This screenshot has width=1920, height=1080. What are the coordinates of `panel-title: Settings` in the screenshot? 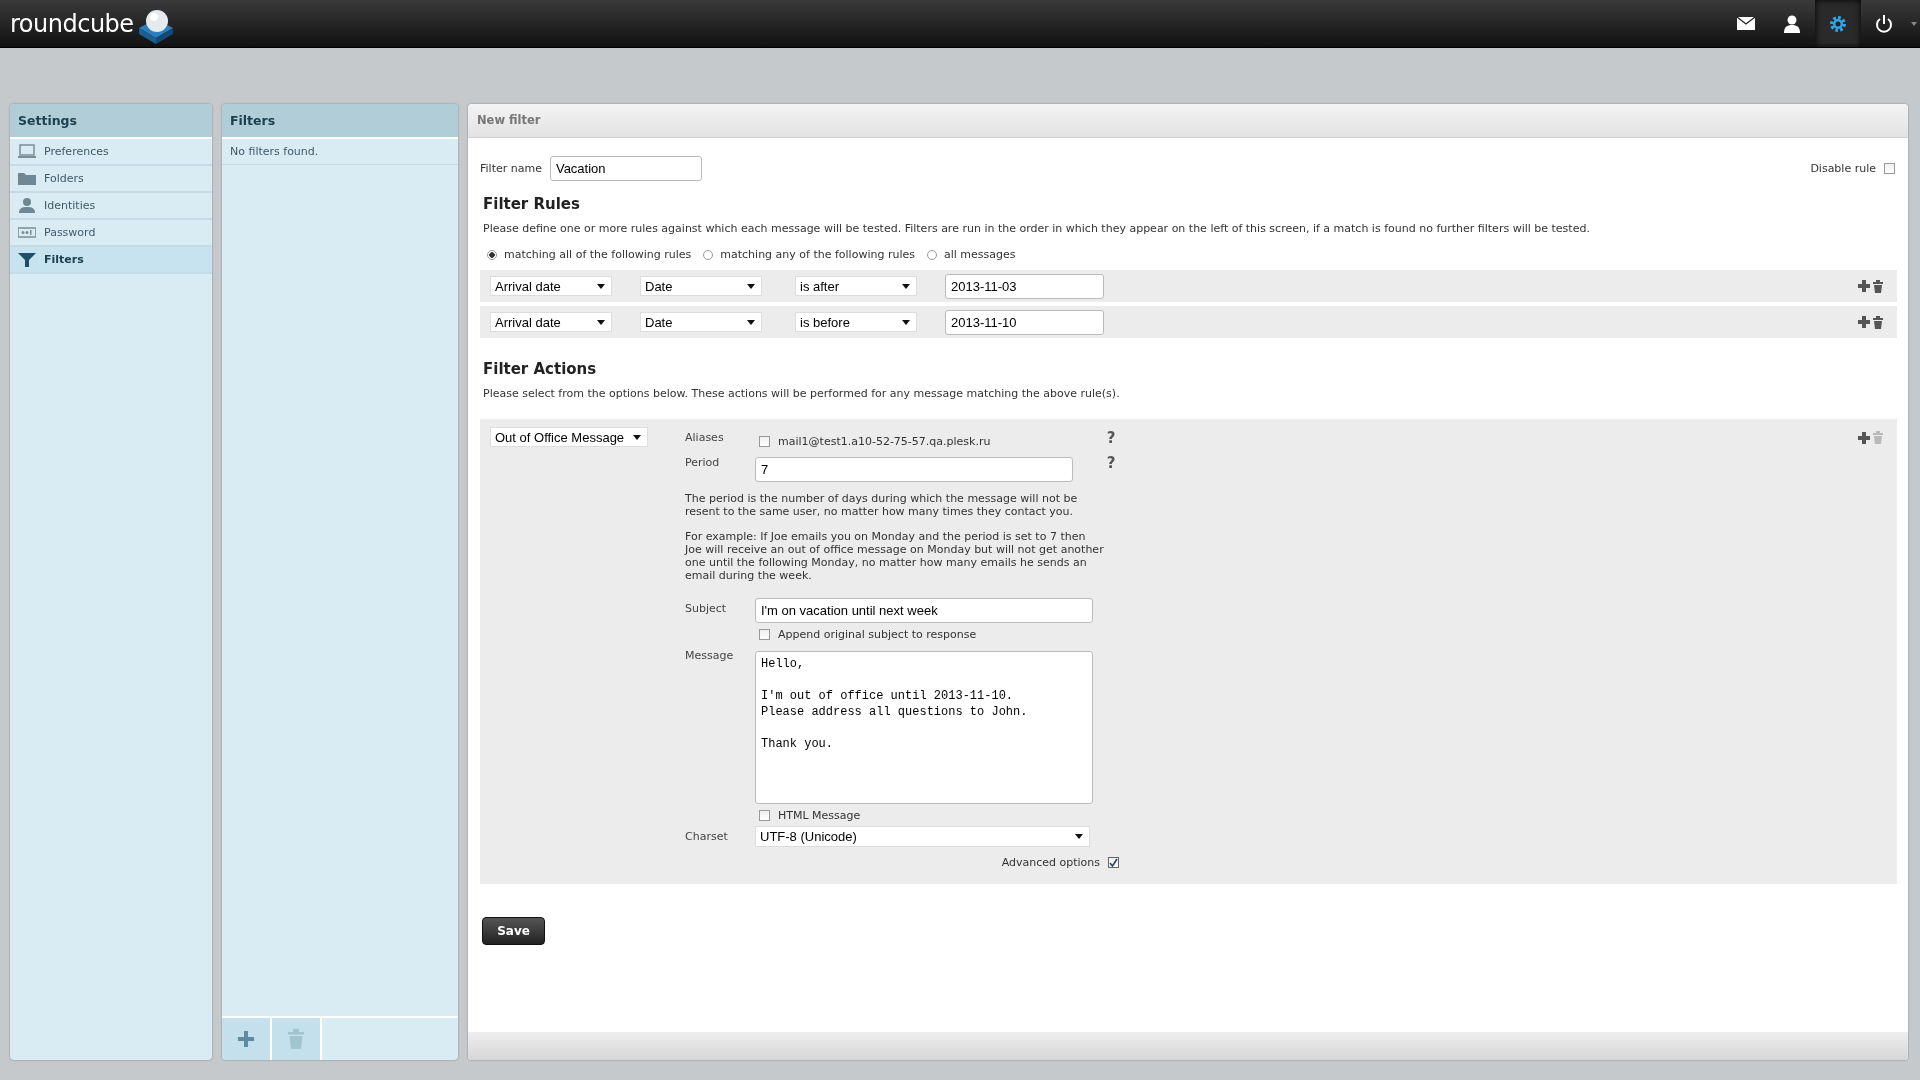 It's located at (111, 121).